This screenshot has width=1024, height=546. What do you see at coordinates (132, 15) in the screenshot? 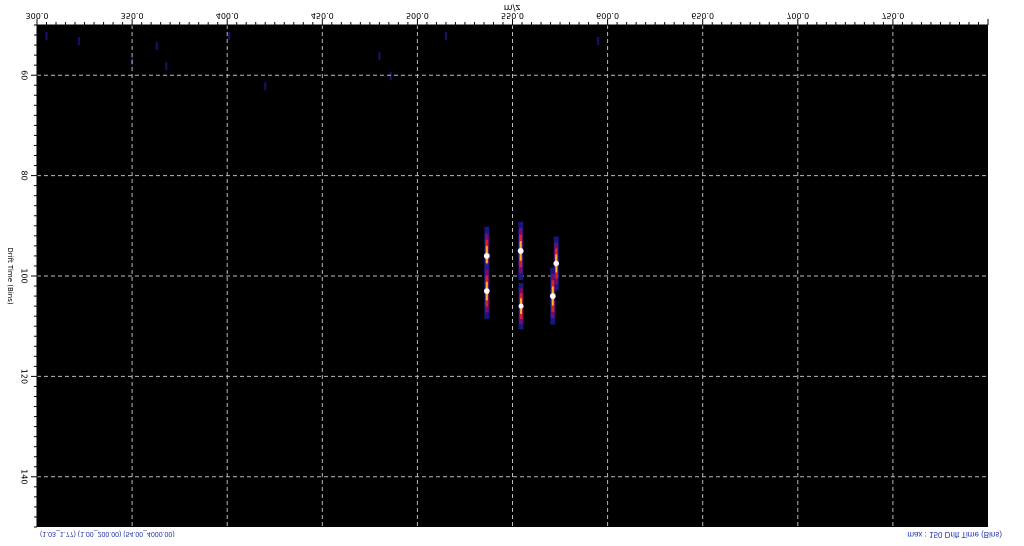
I see `x-tick-label: 350.0` at bounding box center [132, 15].